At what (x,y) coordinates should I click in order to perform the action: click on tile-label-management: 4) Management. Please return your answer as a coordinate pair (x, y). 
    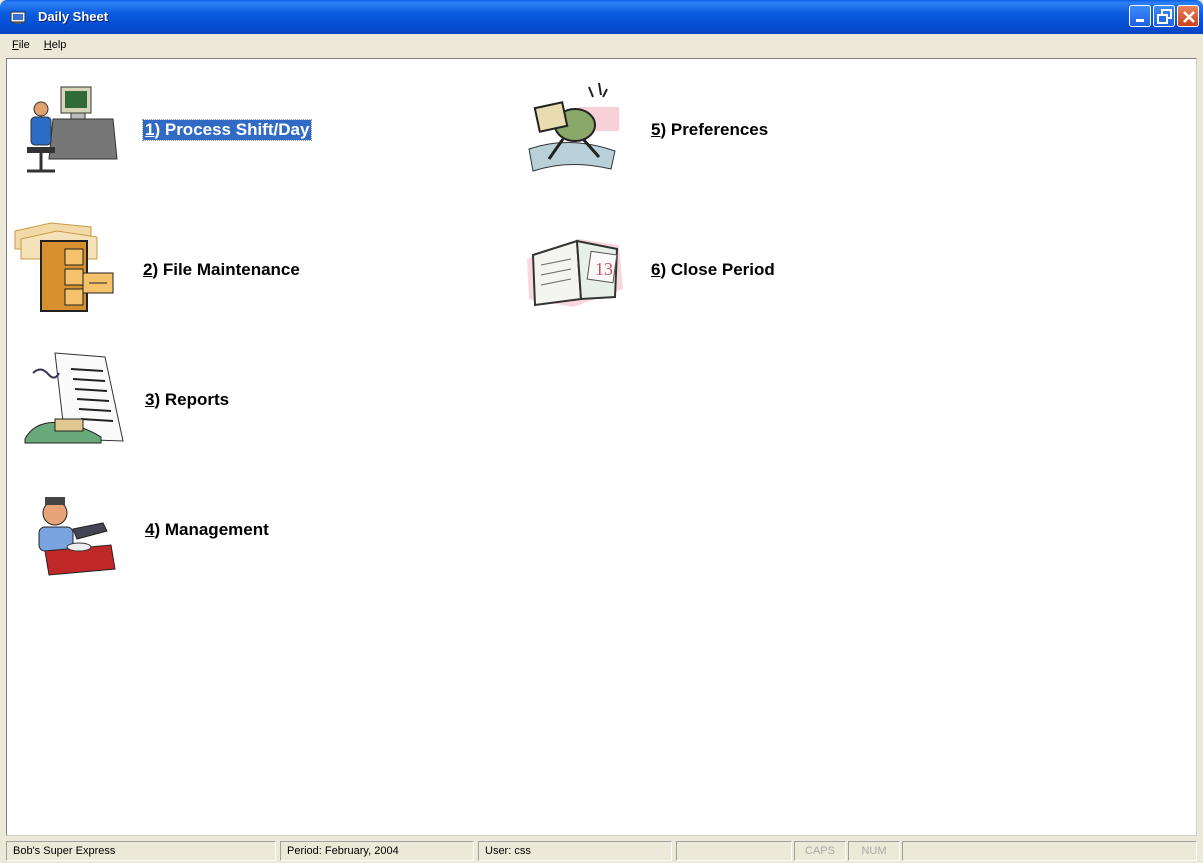
    Looking at the image, I should click on (207, 530).